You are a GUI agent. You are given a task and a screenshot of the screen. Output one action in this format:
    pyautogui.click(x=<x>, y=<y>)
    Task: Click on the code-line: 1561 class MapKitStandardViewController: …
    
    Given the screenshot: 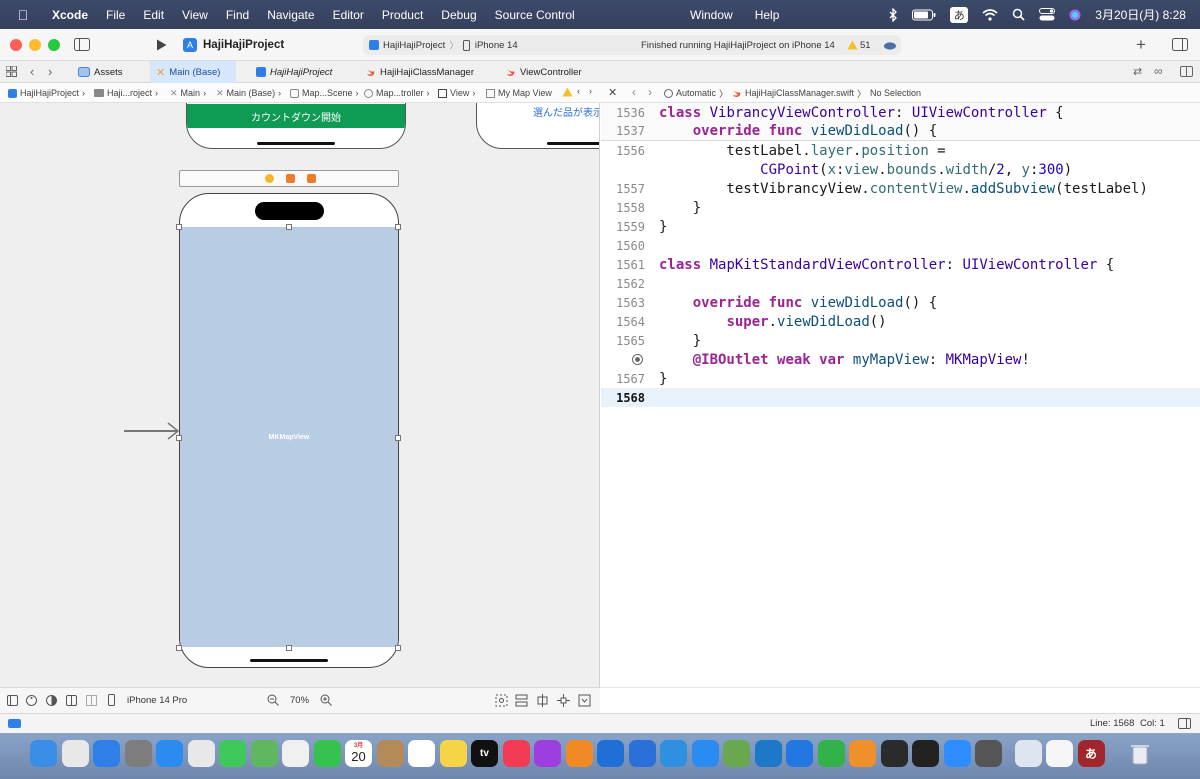 What is the action you would take?
    pyautogui.click(x=900, y=264)
    